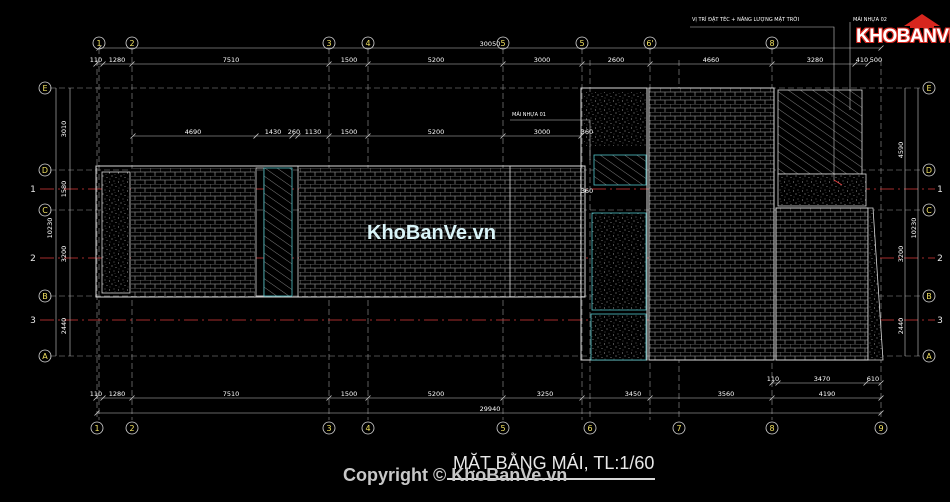  I want to click on grid-bubble-bottom-label: 6, so click(589, 428).